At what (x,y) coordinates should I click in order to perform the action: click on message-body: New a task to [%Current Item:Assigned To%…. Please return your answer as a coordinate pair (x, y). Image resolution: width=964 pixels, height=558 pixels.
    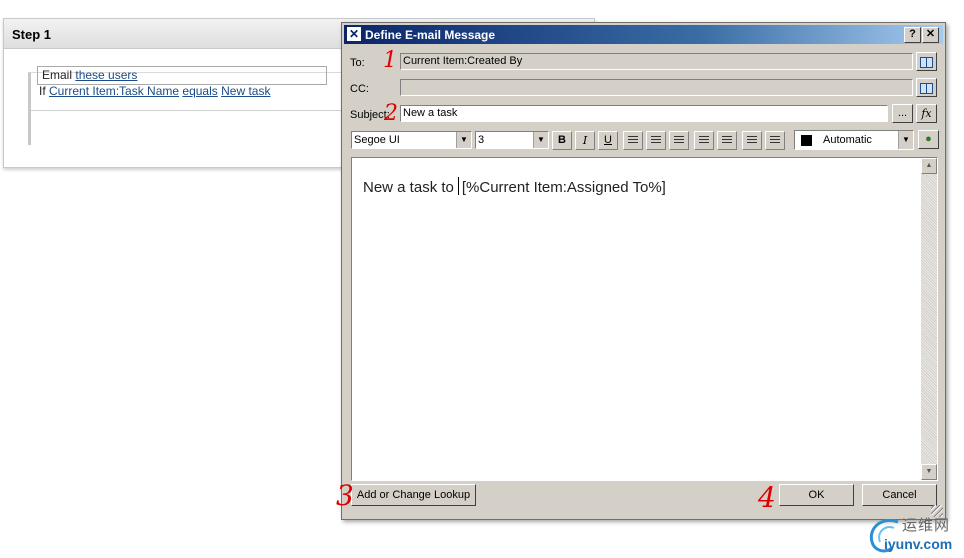
    Looking at the image, I should click on (514, 186).